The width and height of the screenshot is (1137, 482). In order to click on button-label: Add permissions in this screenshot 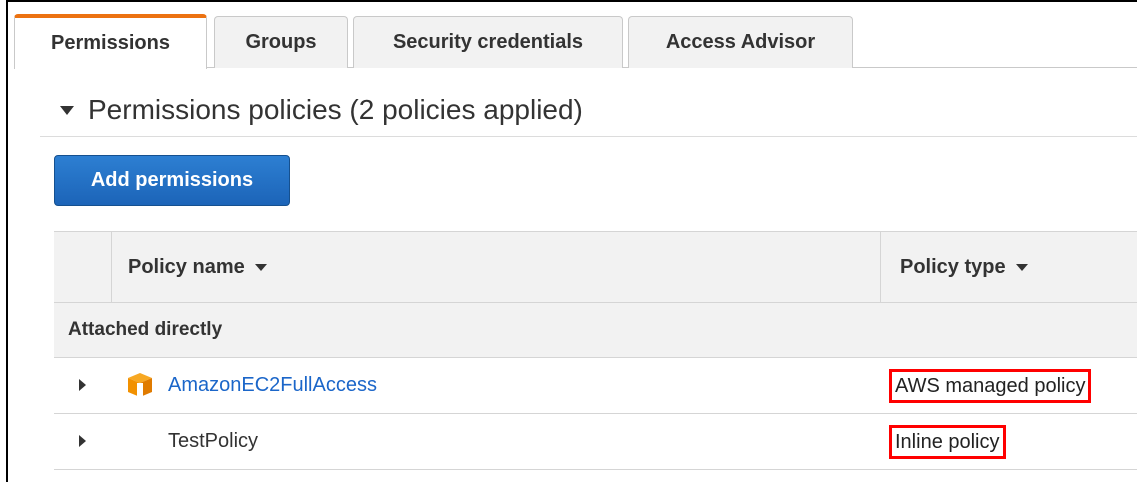, I will do `click(172, 180)`.